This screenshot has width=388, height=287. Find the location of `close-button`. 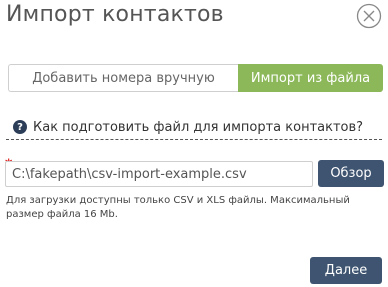

close-button is located at coordinates (369, 16).